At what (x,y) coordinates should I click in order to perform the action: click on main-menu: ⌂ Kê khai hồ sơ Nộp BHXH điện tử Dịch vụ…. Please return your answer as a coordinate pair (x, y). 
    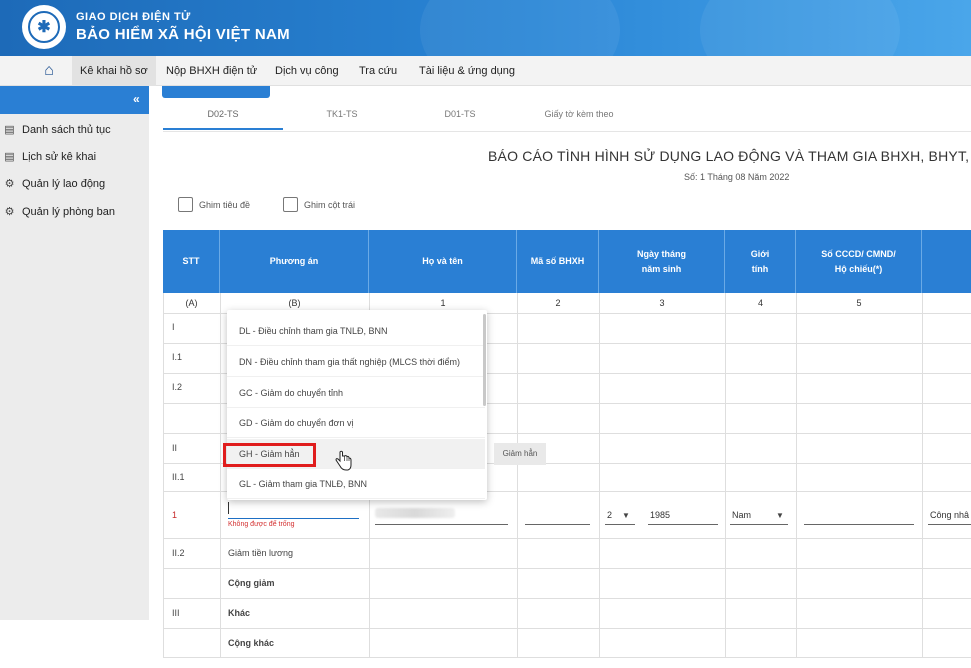
    Looking at the image, I should click on (485, 71).